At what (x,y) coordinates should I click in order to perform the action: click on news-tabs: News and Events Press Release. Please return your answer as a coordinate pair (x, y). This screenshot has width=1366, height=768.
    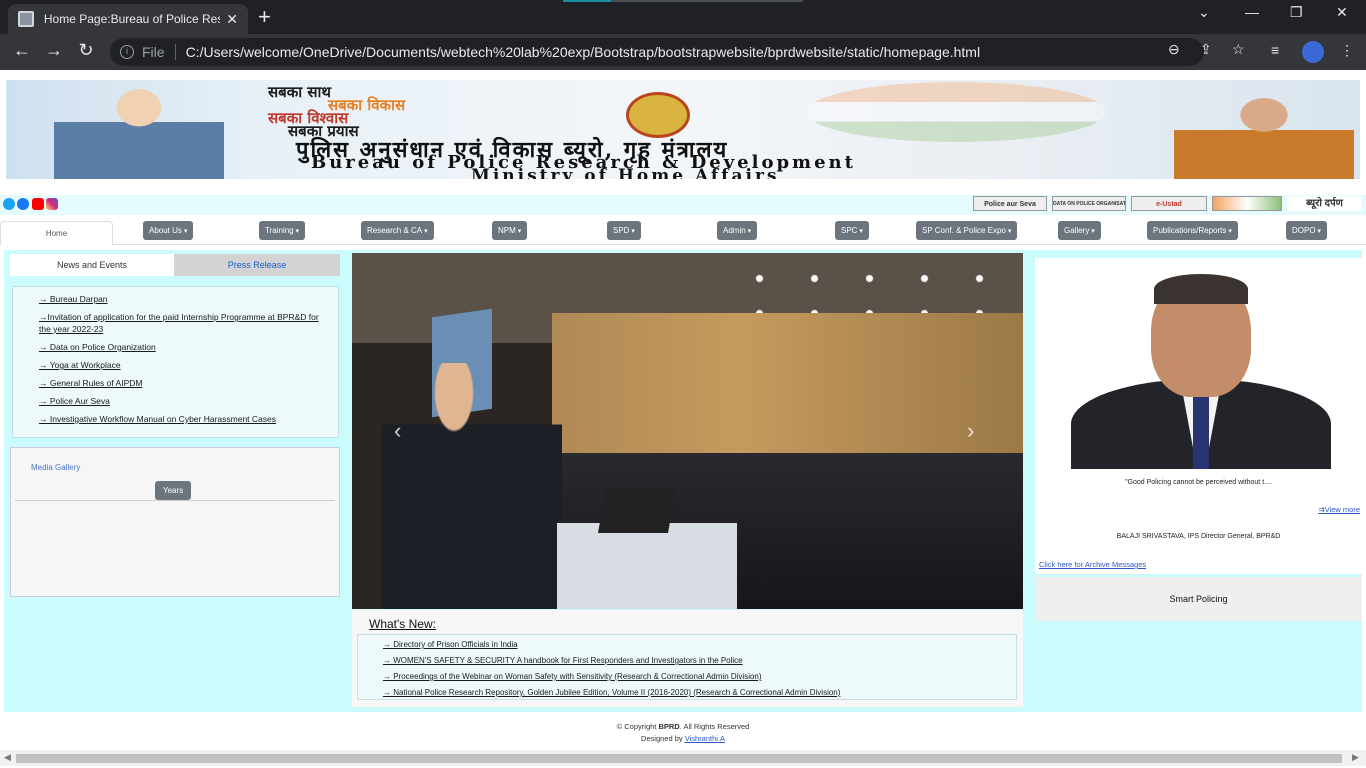
    Looking at the image, I should click on (175, 265).